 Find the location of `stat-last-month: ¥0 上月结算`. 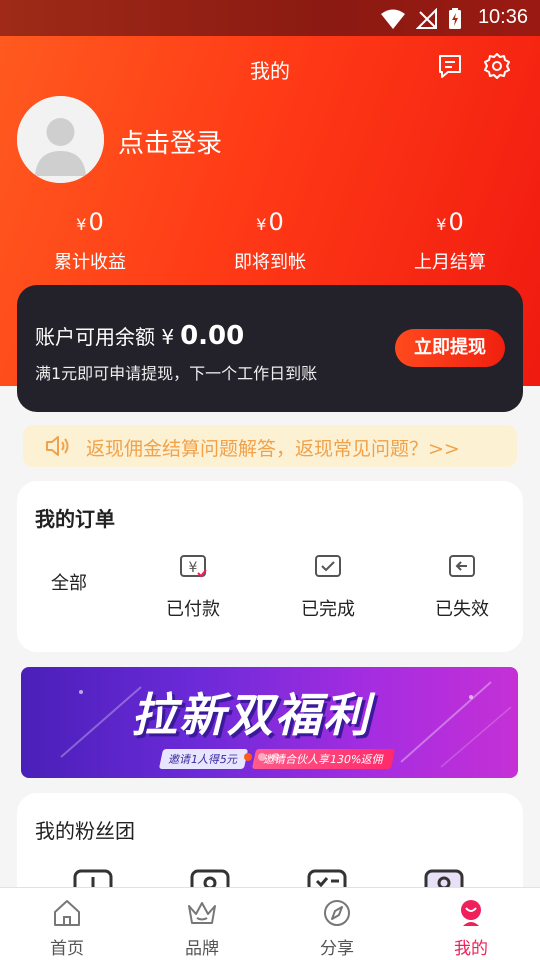

stat-last-month: ¥0 上月结算 is located at coordinates (450, 239).